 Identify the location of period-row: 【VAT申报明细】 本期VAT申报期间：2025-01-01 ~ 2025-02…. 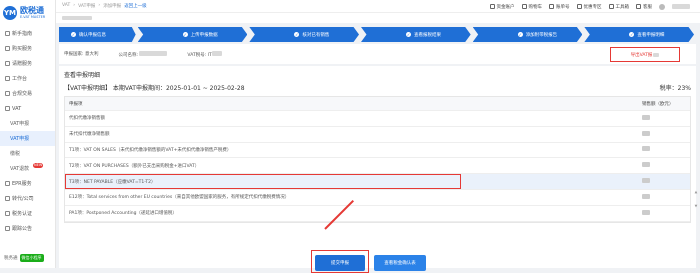
(377, 87).